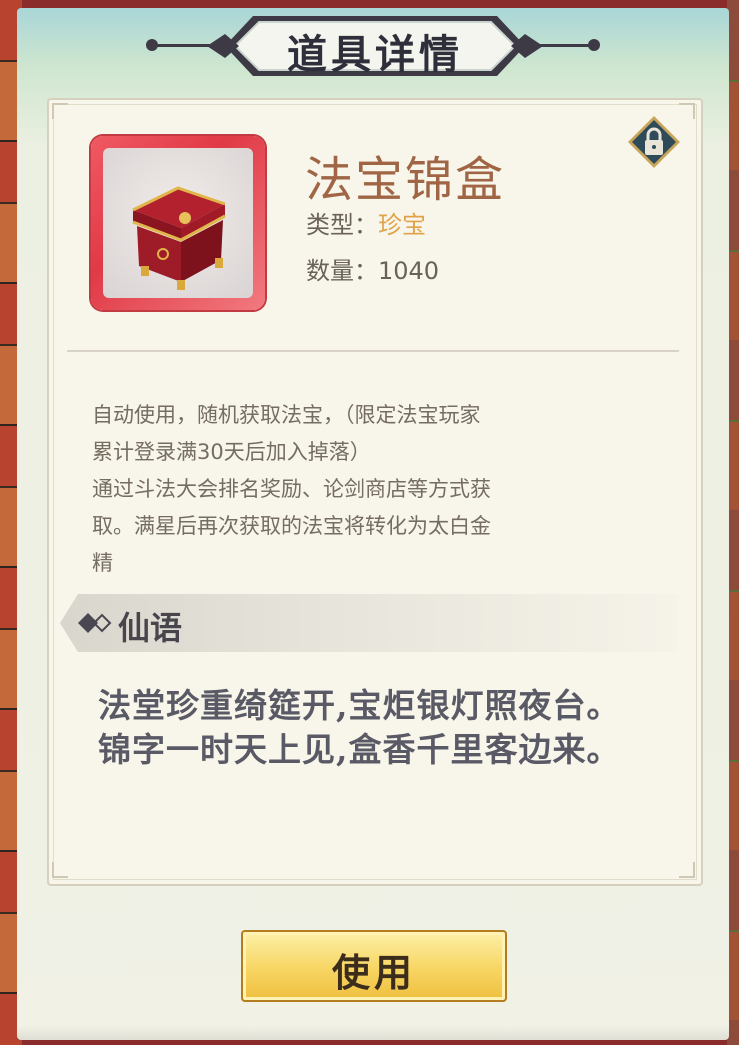 Image resolution: width=739 pixels, height=1045 pixels. I want to click on use-button: 使用, so click(374, 966).